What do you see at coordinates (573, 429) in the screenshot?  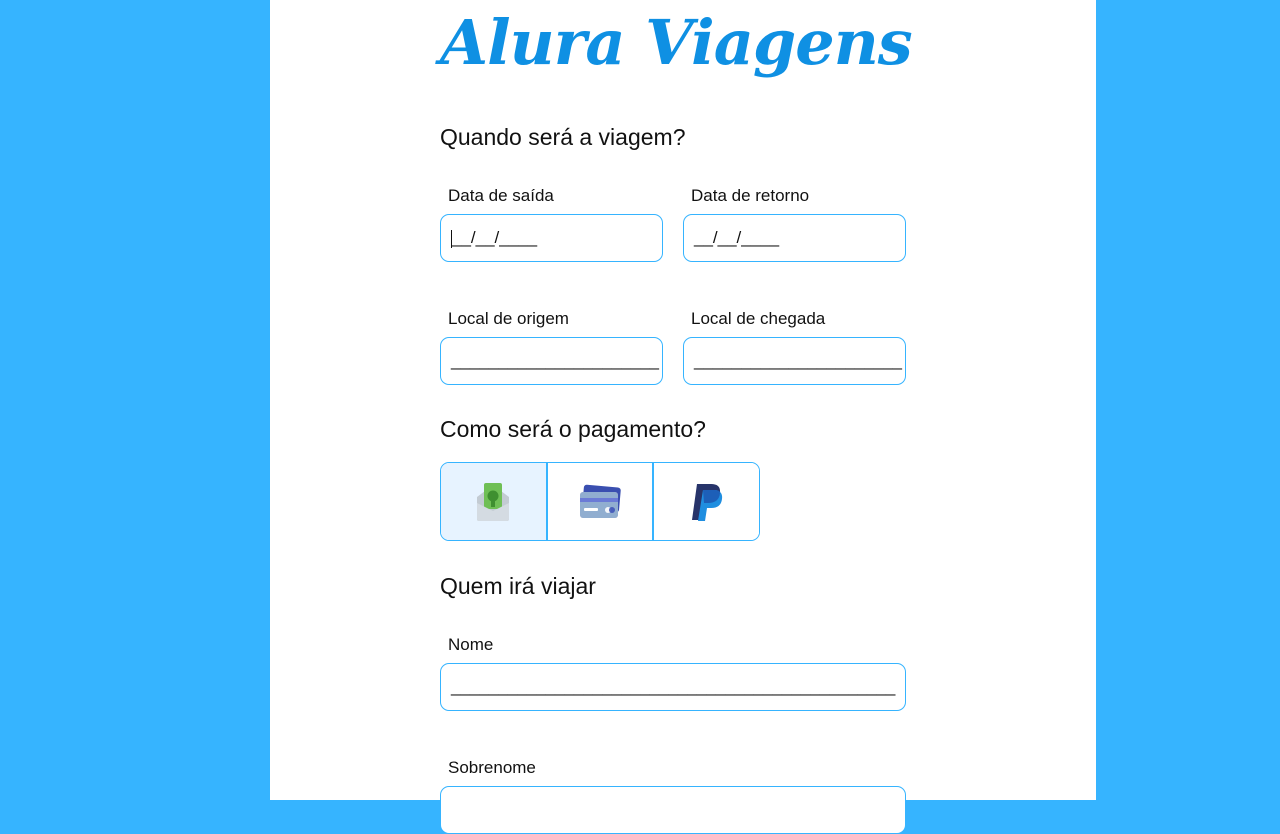 I see `section-title-payment: Como será o pagamento?` at bounding box center [573, 429].